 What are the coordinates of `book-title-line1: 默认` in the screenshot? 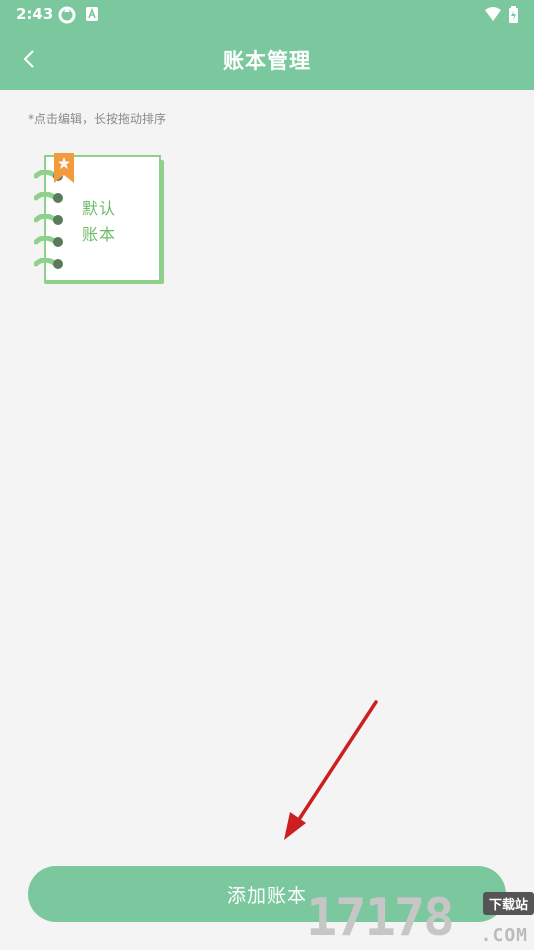 It's located at (99, 208).